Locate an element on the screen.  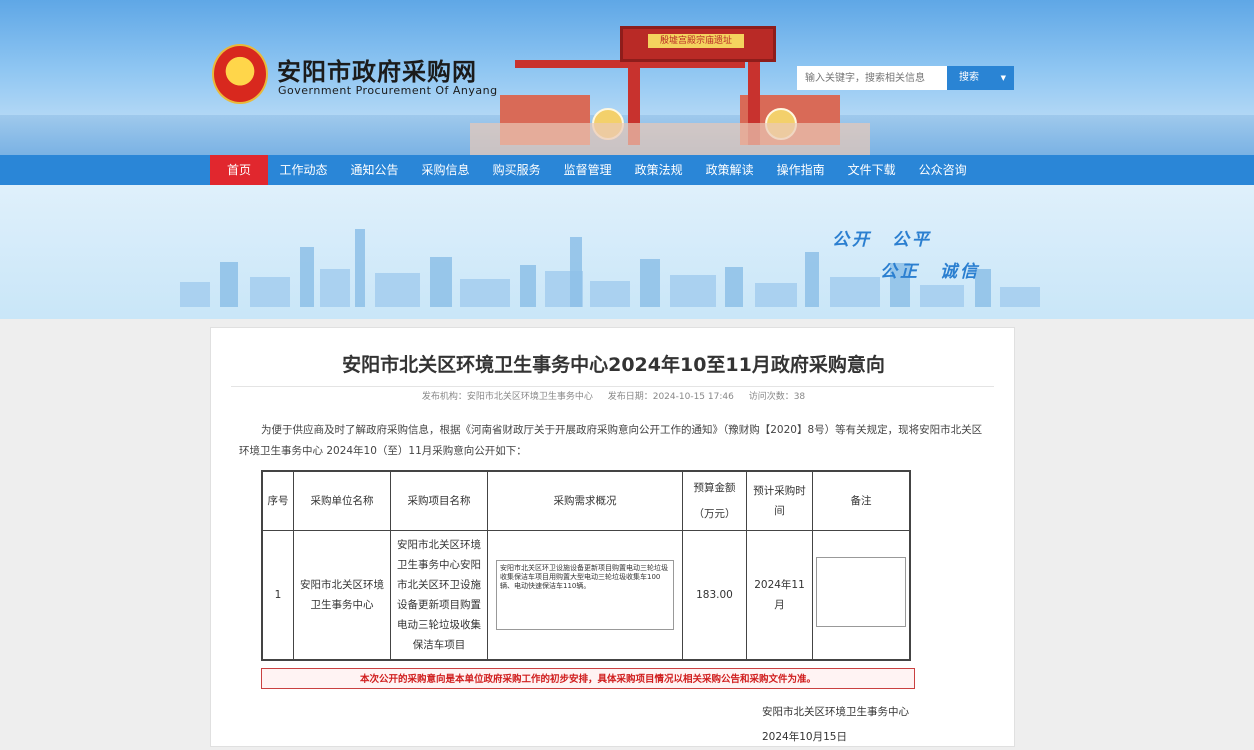
nav-item-purchase-services: 购买服务 is located at coordinates (516, 170).